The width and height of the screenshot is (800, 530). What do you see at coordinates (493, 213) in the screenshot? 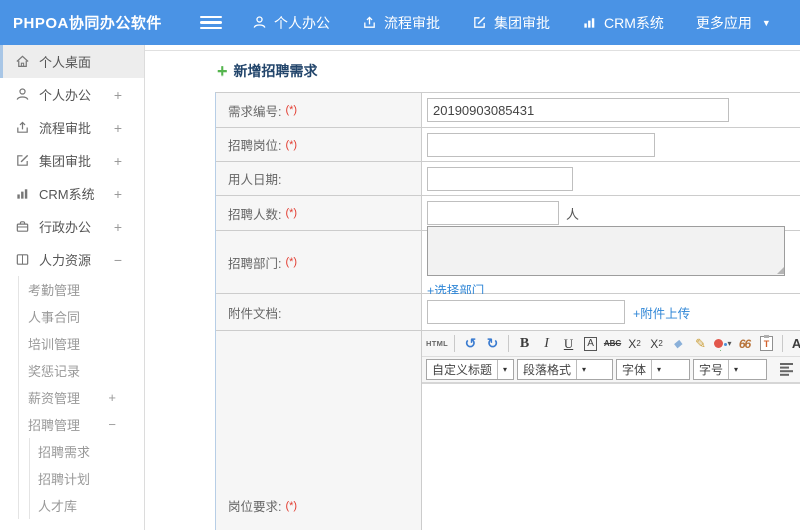
I see `headcount-input` at bounding box center [493, 213].